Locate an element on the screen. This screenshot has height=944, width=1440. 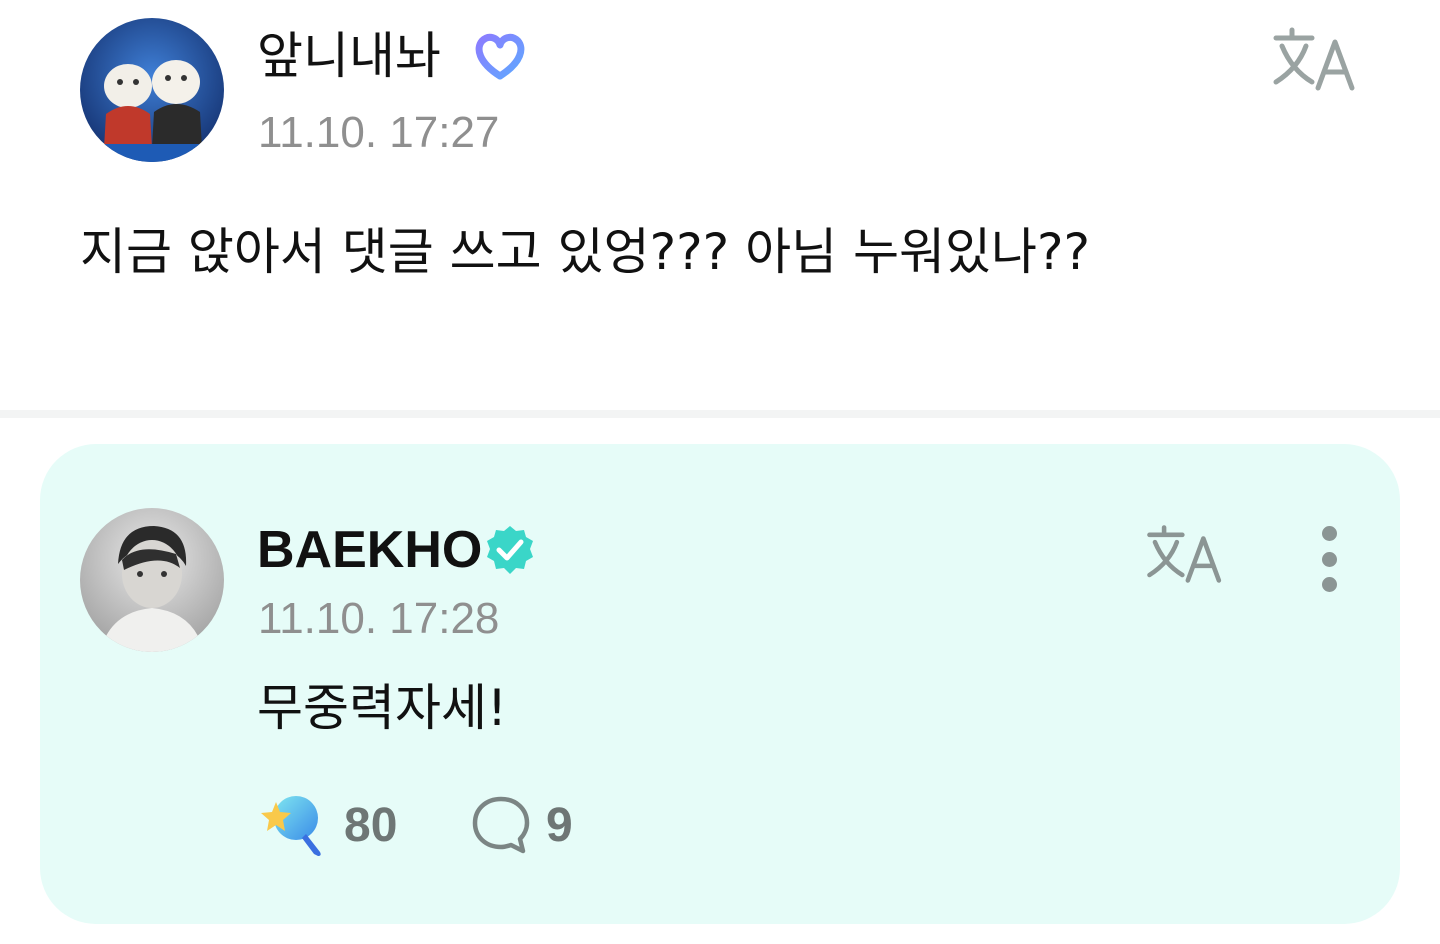
star-wand-icon is located at coordinates (293, 827).